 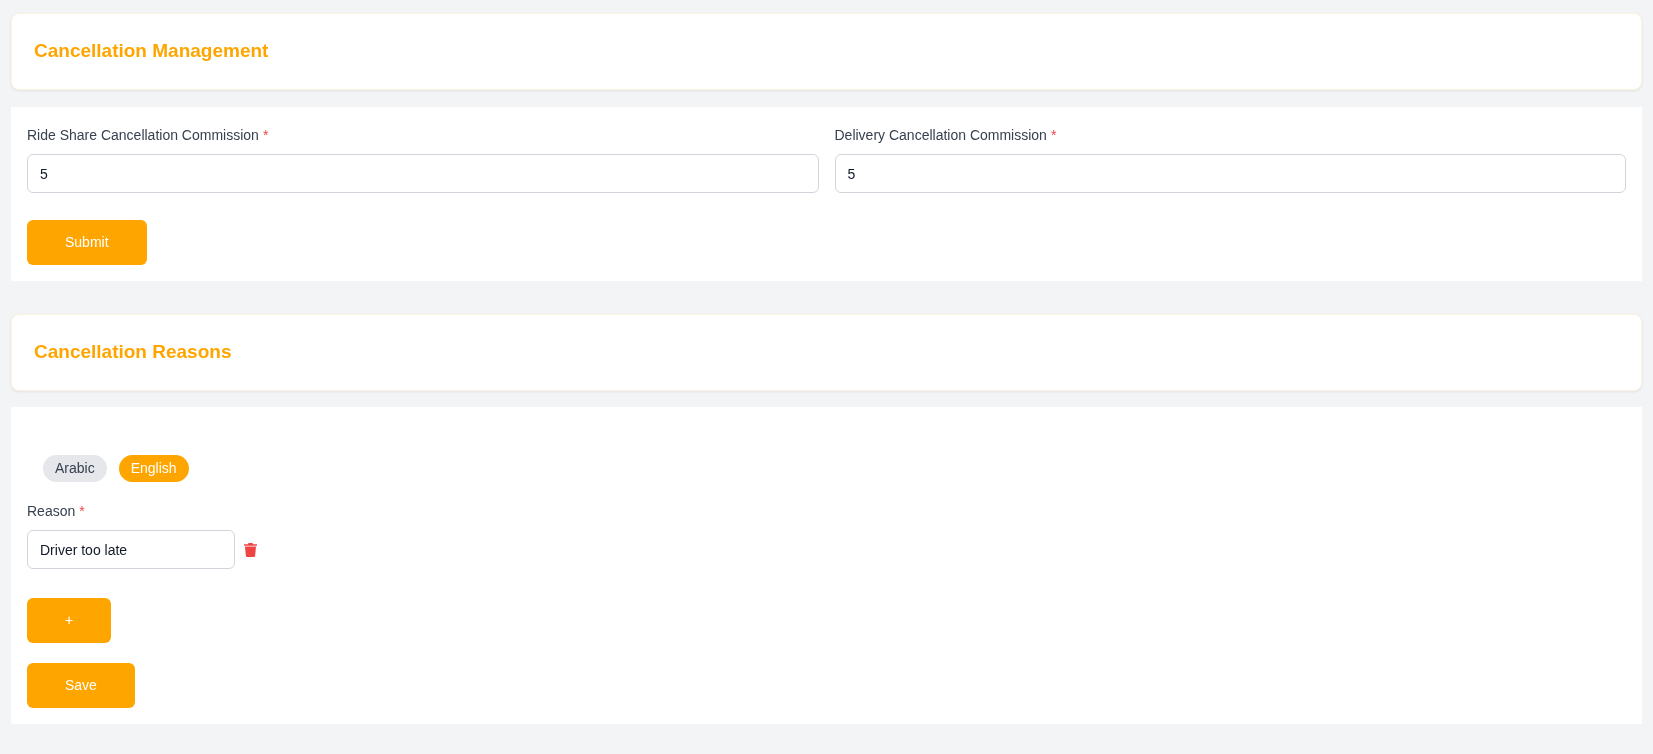 I want to click on language-tab: Arabic, so click(x=75, y=468).